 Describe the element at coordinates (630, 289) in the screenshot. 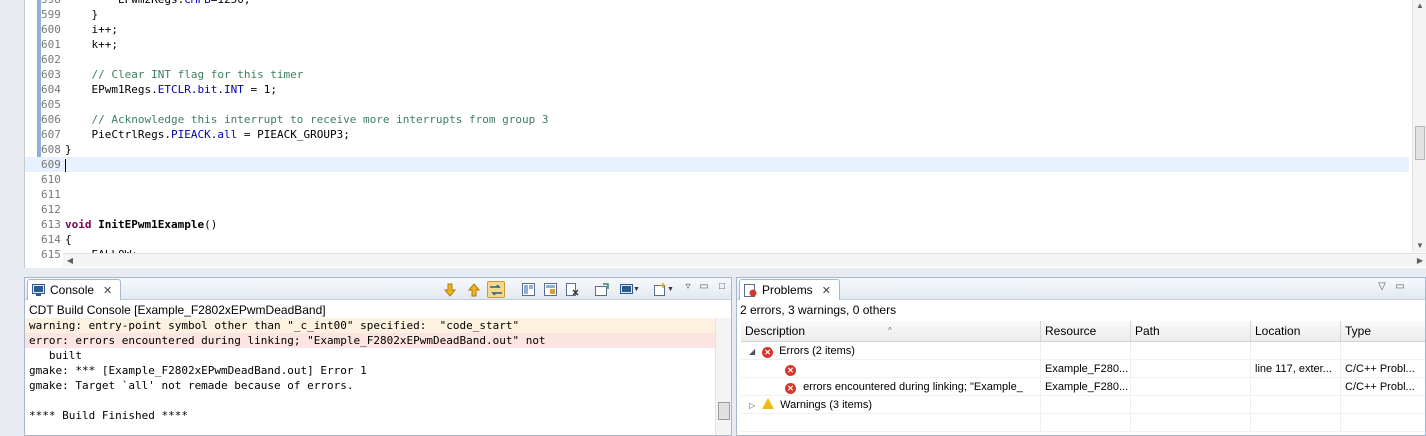

I see `open-console-icon: ▼` at that location.